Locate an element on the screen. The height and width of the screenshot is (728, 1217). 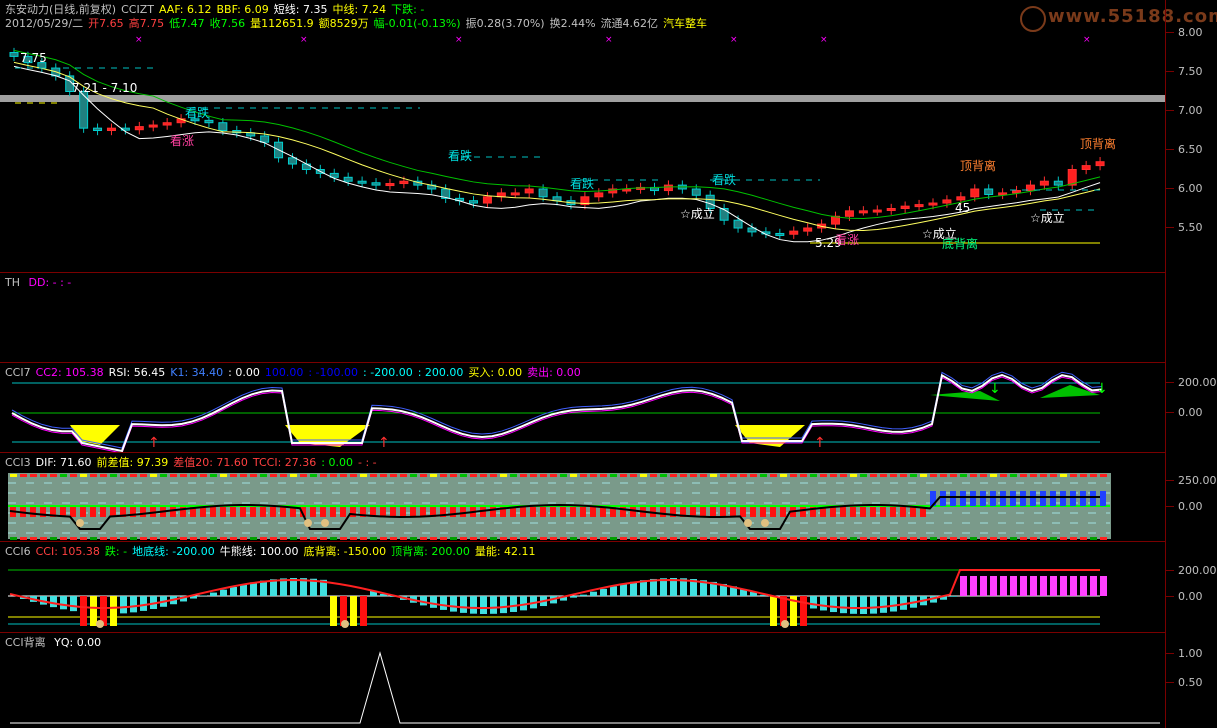
cci3-chart is located at coordinates (582, 497).